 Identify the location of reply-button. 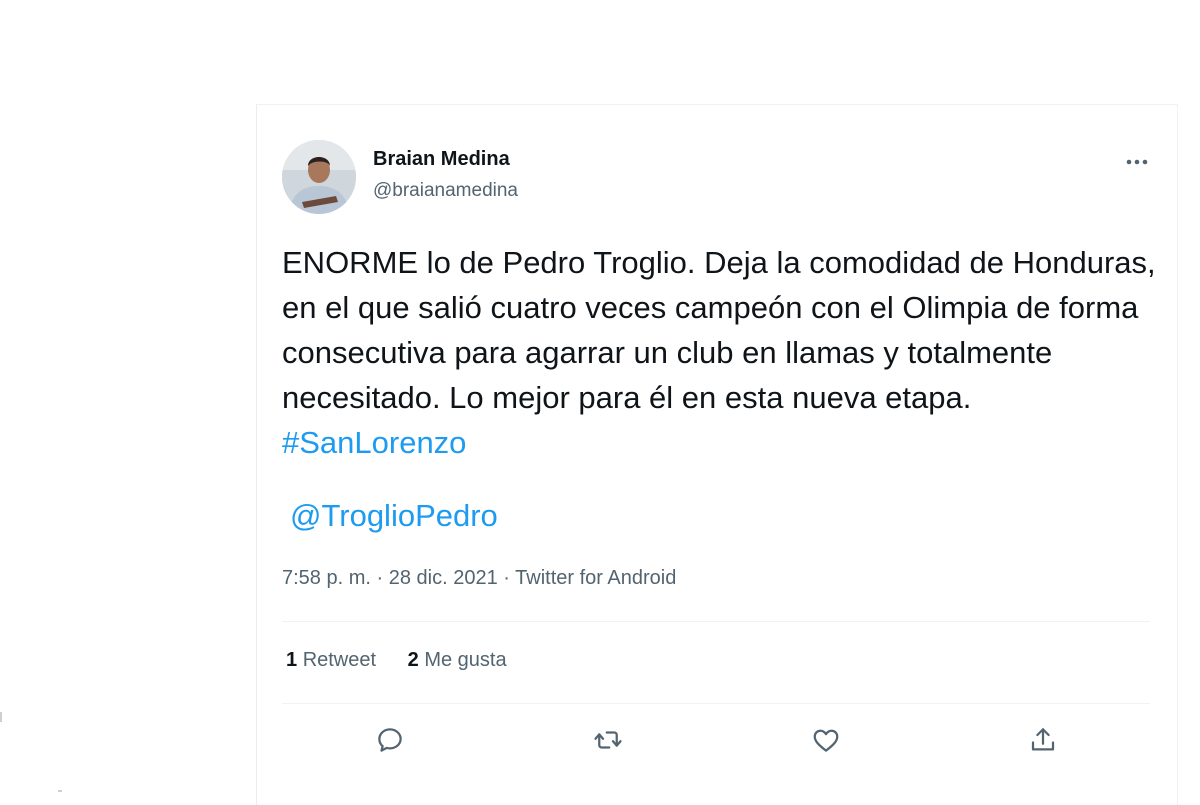
(390, 740).